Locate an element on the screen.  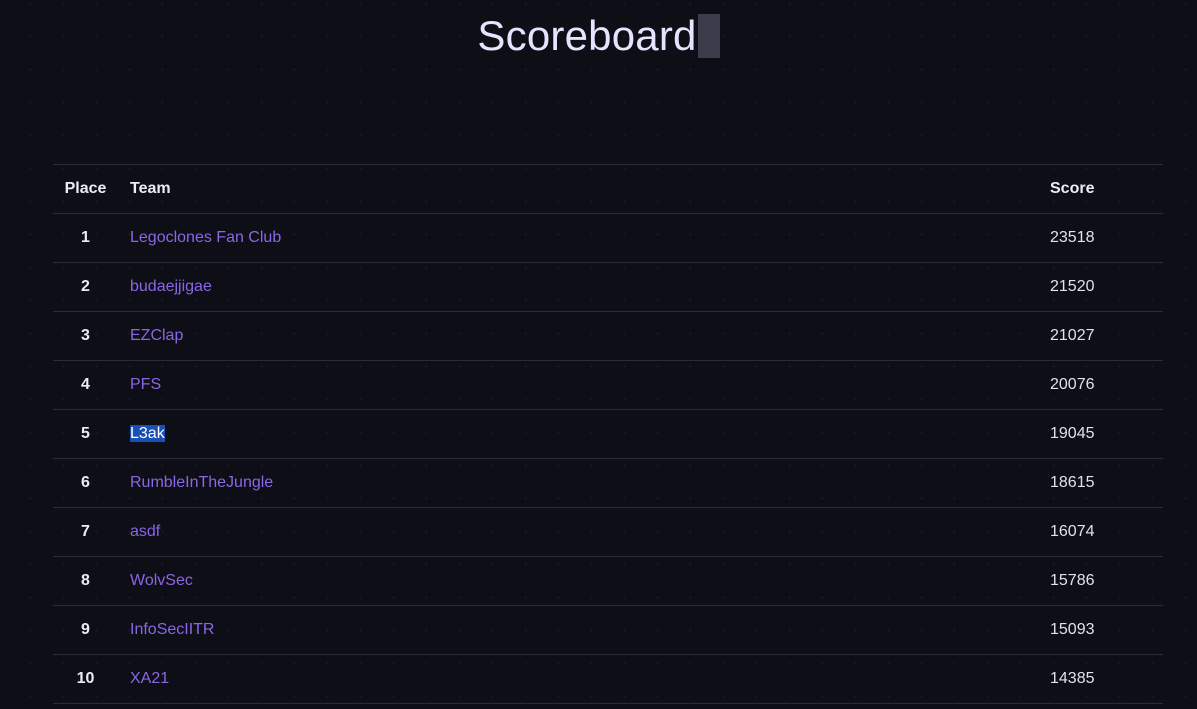
page-title: Scoreboard is located at coordinates (587, 35).